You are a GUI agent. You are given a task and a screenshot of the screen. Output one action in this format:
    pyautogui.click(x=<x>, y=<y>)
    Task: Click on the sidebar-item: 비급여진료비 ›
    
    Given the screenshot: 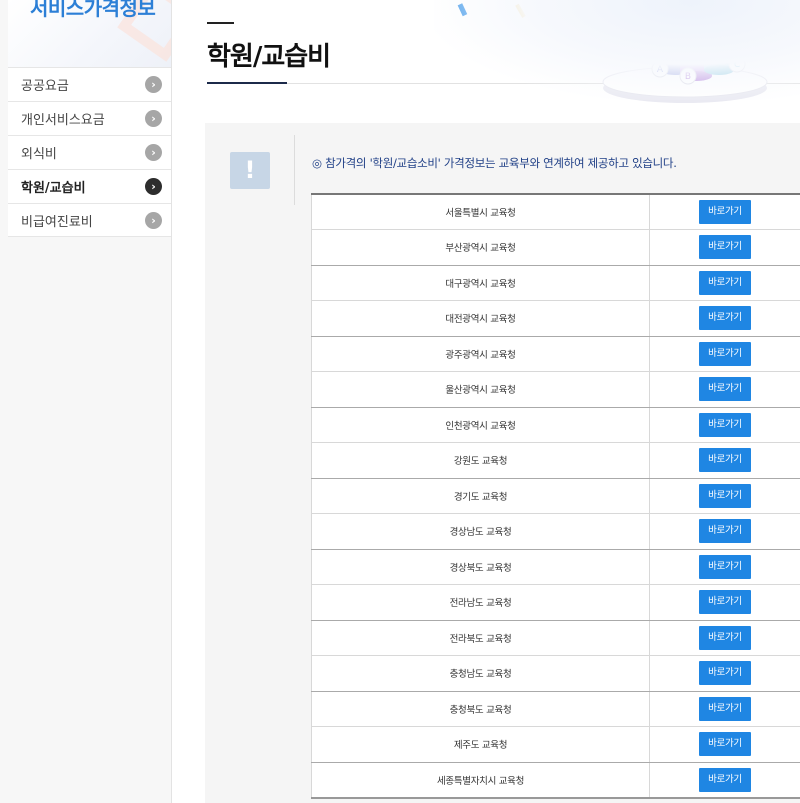 What is the action you would take?
    pyautogui.click(x=89, y=220)
    